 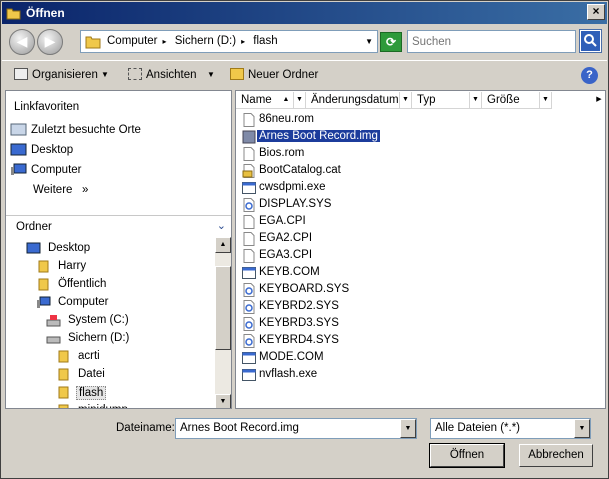 I want to click on folder-tree-scrollbar: ▲ ▼, so click(x=223, y=322).